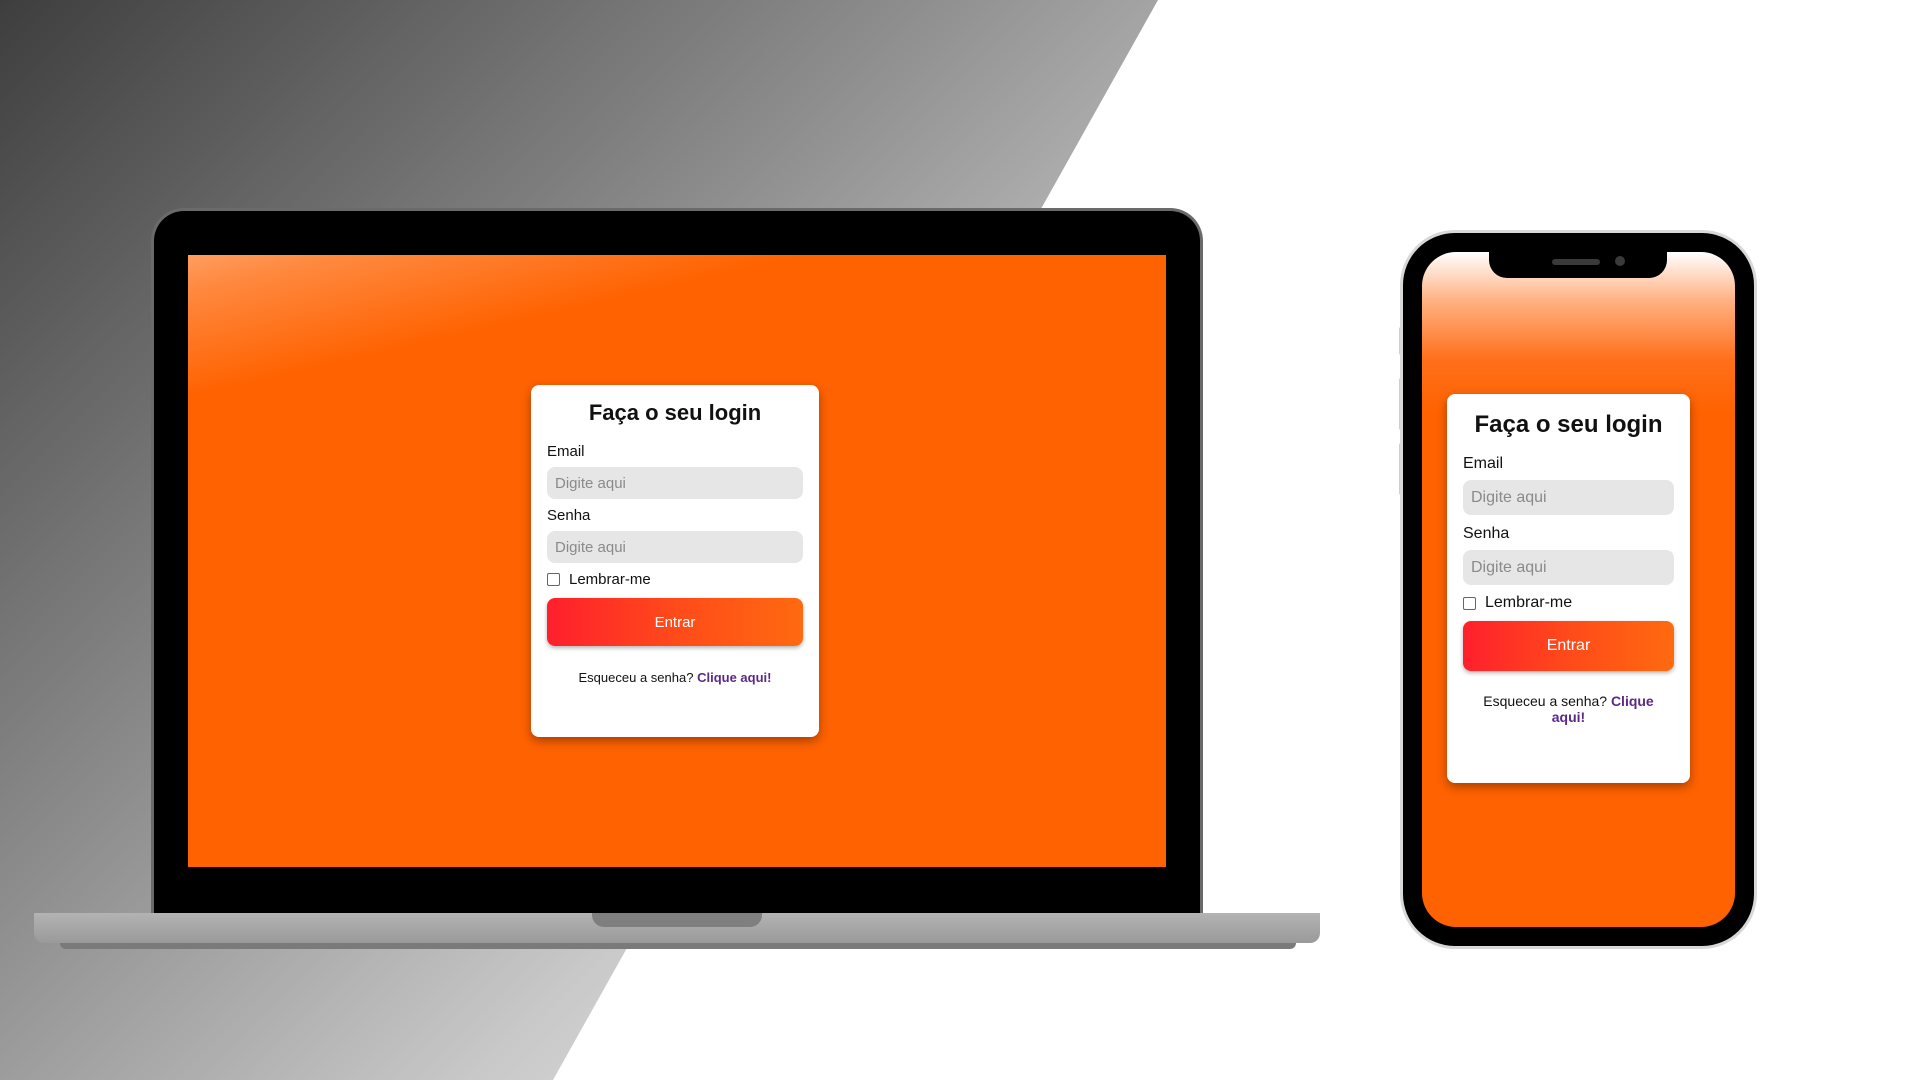 The height and width of the screenshot is (1080, 1920). What do you see at coordinates (677, 920) in the screenshot?
I see `laptop-trackpad-notch` at bounding box center [677, 920].